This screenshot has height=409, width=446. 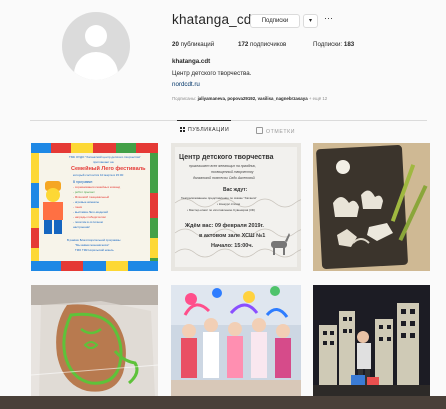 What do you see at coordinates (226, 157) in the screenshot?
I see `svg-text: Центр детского творчества` at bounding box center [226, 157].